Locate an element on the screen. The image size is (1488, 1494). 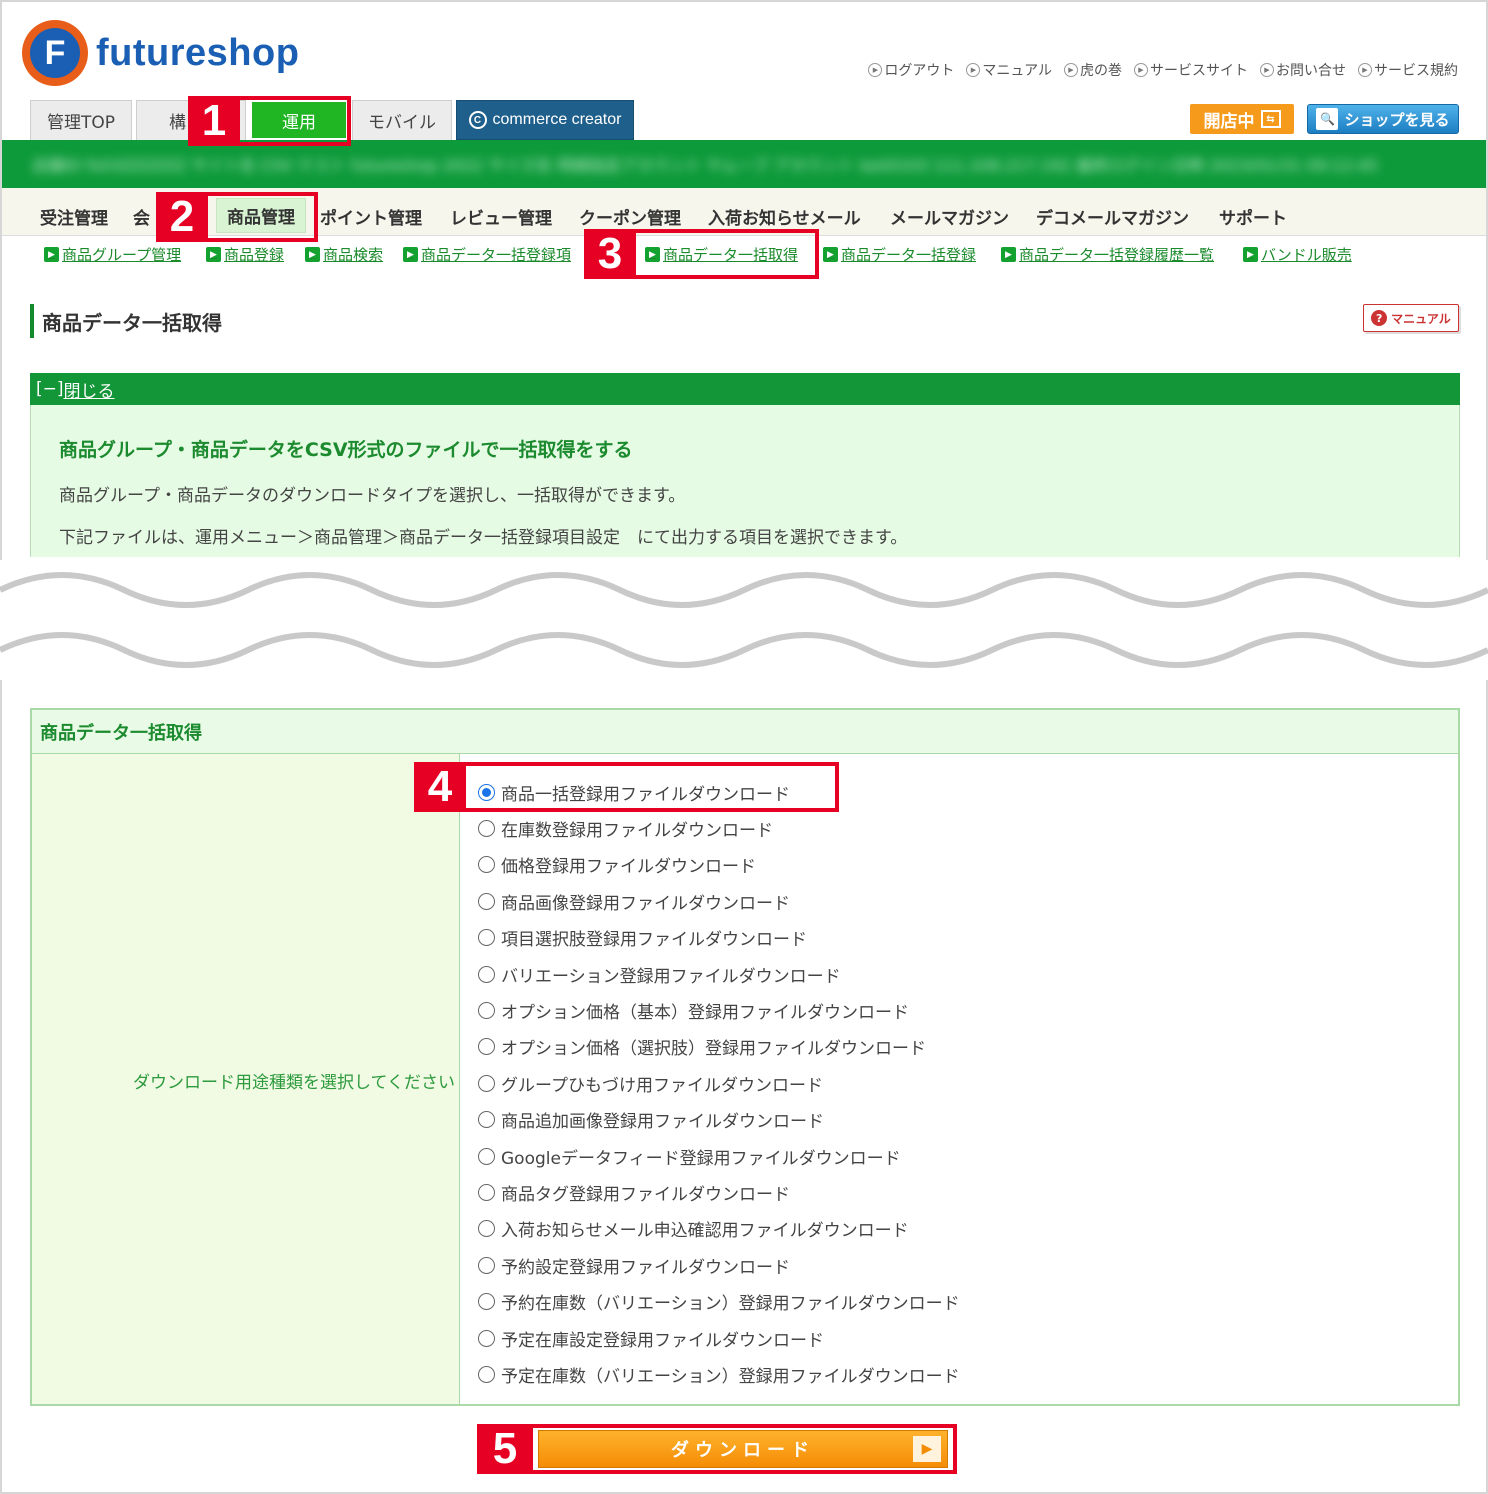
submenu-product-register: ▶ 商品登録 is located at coordinates (245, 254).